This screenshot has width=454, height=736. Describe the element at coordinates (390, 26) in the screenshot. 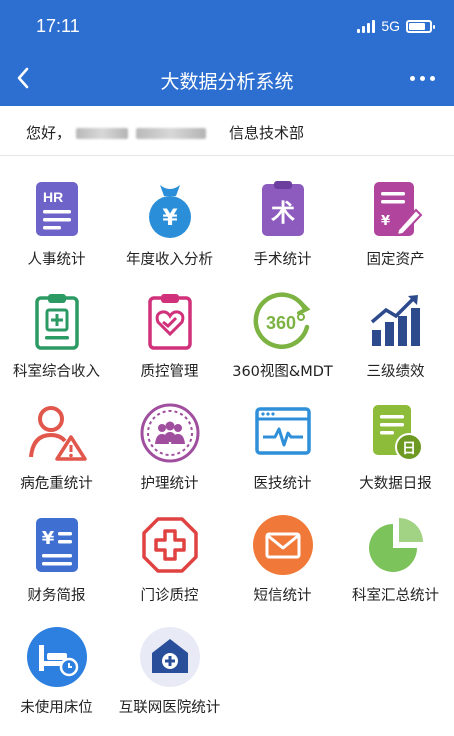

I see `network-type: 5G` at that location.